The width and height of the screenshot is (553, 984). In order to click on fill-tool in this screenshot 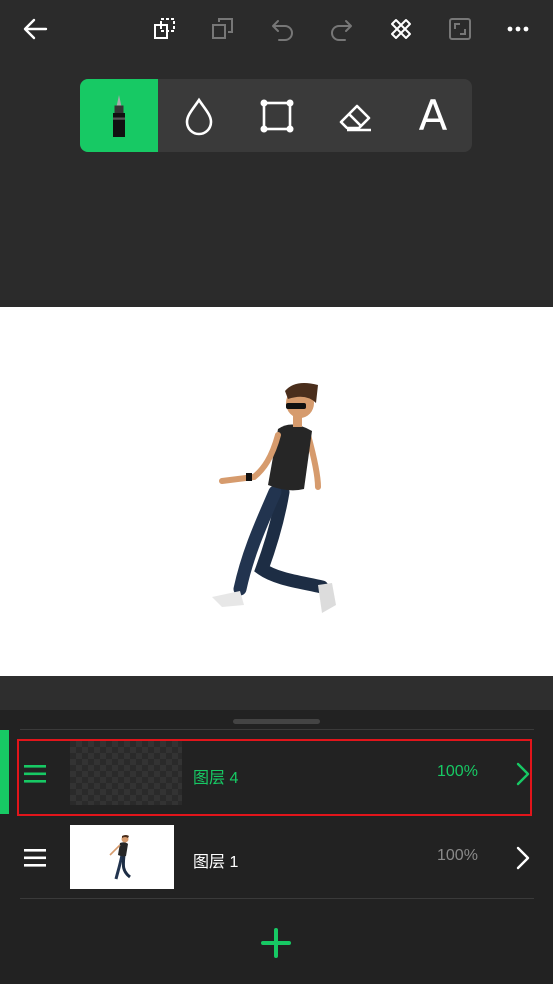, I will do `click(199, 115)`.